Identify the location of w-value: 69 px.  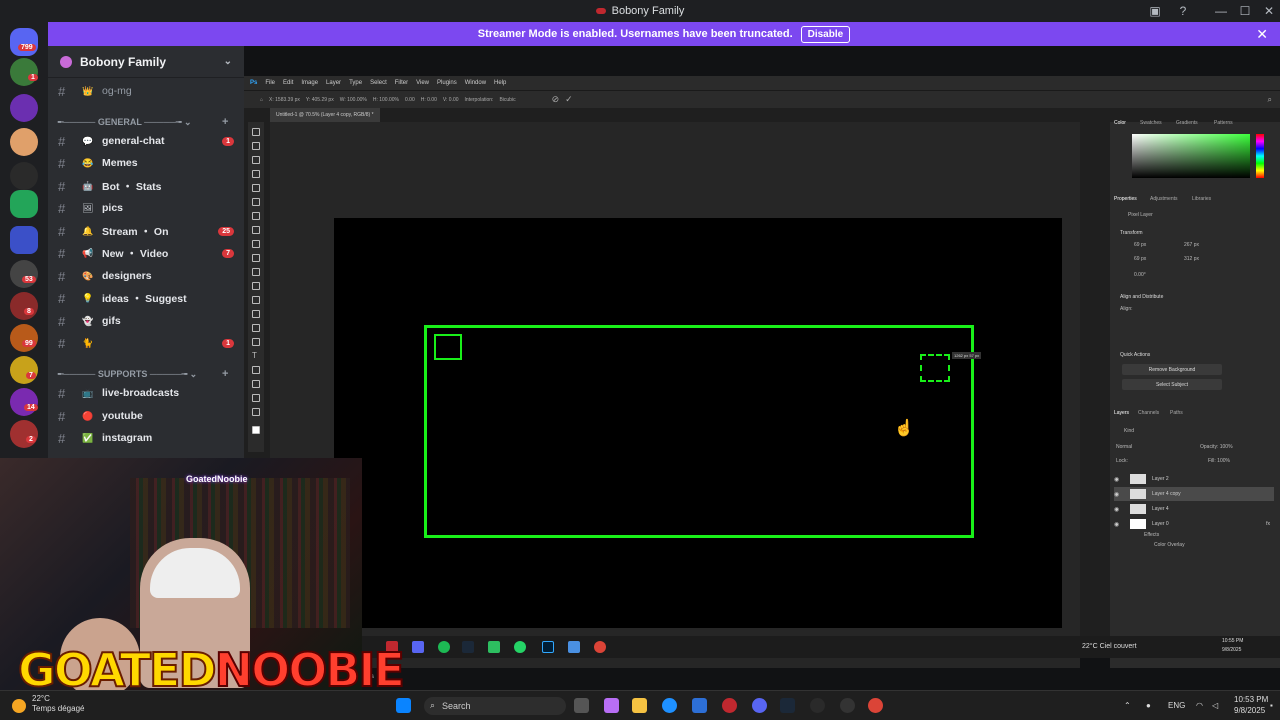
(1140, 245).